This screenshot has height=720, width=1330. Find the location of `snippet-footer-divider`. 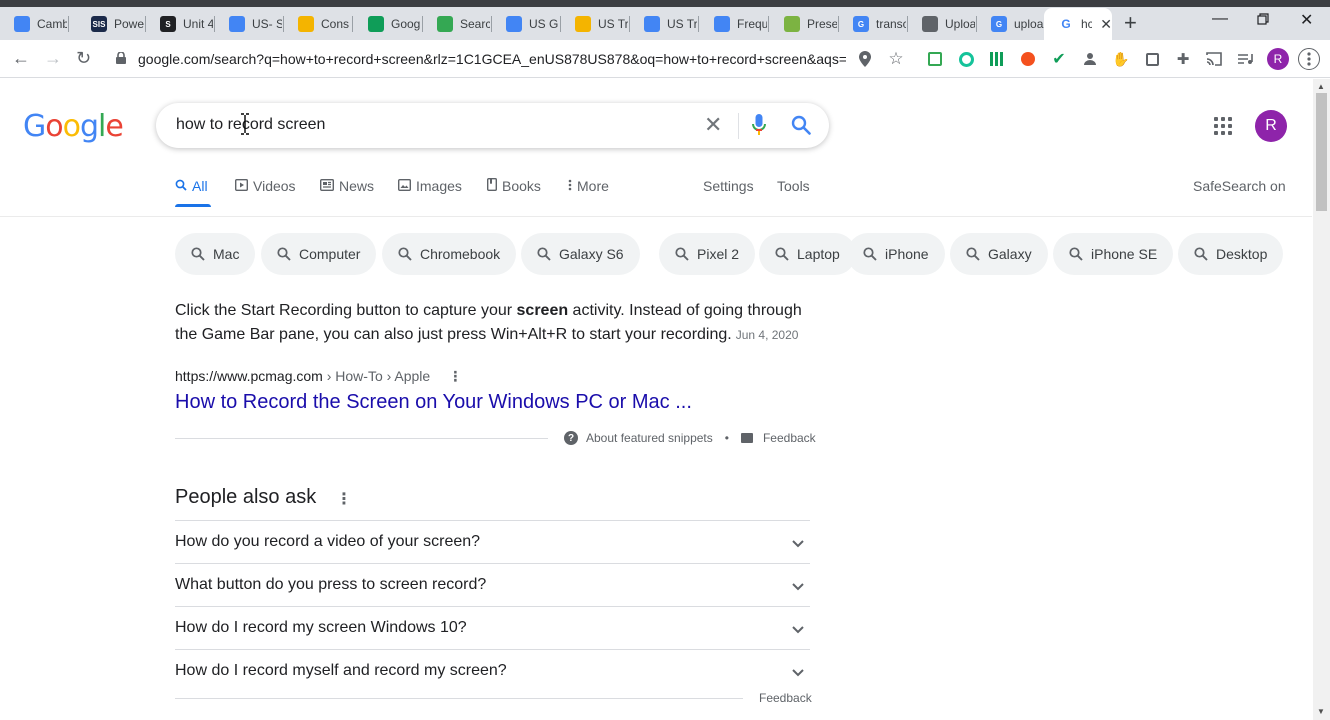

snippet-footer-divider is located at coordinates (361, 438).